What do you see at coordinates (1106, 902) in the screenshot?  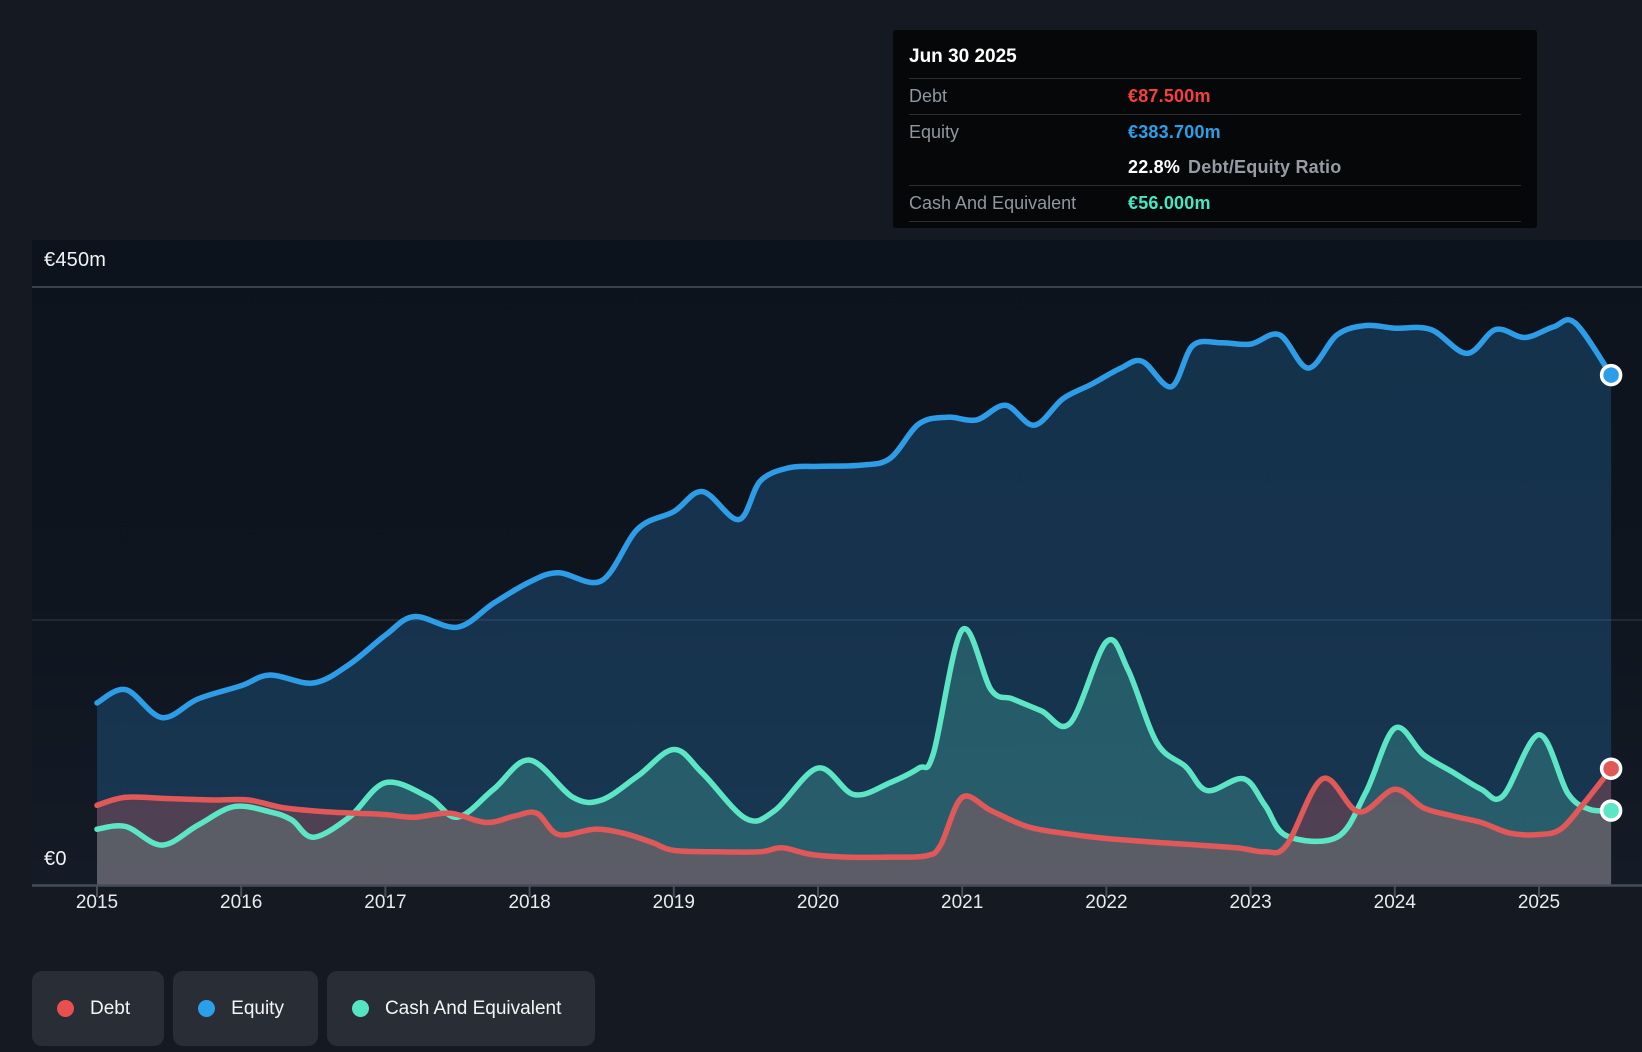 I see `x-axis-label-2022: 2022` at bounding box center [1106, 902].